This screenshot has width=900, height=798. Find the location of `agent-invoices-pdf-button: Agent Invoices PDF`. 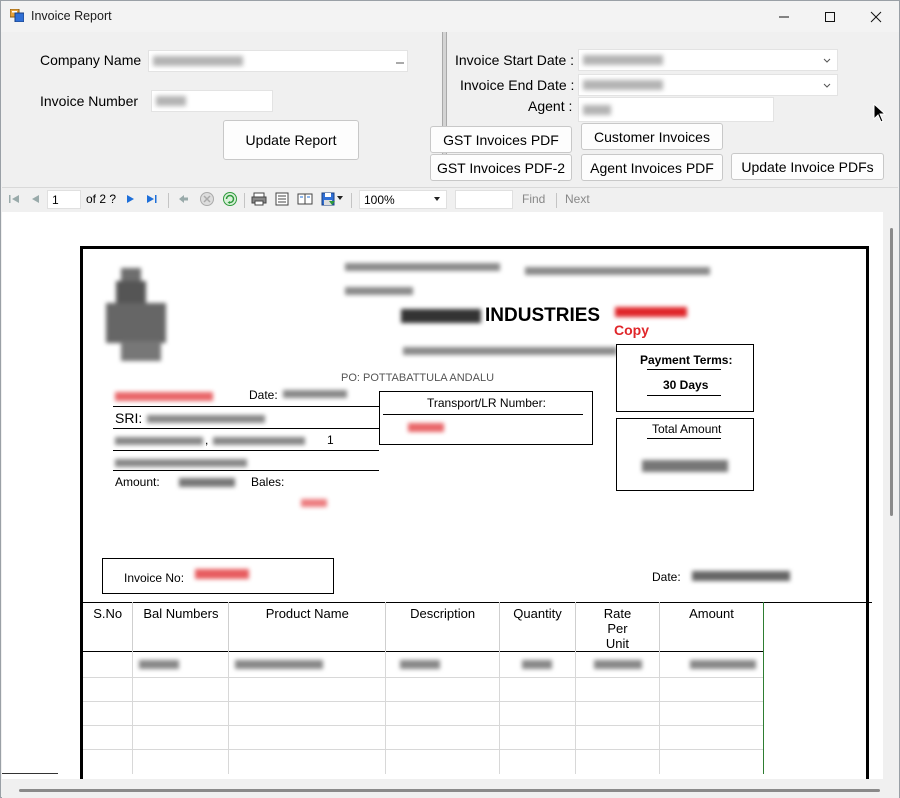

agent-invoices-pdf-button: Agent Invoices PDF is located at coordinates (652, 167).